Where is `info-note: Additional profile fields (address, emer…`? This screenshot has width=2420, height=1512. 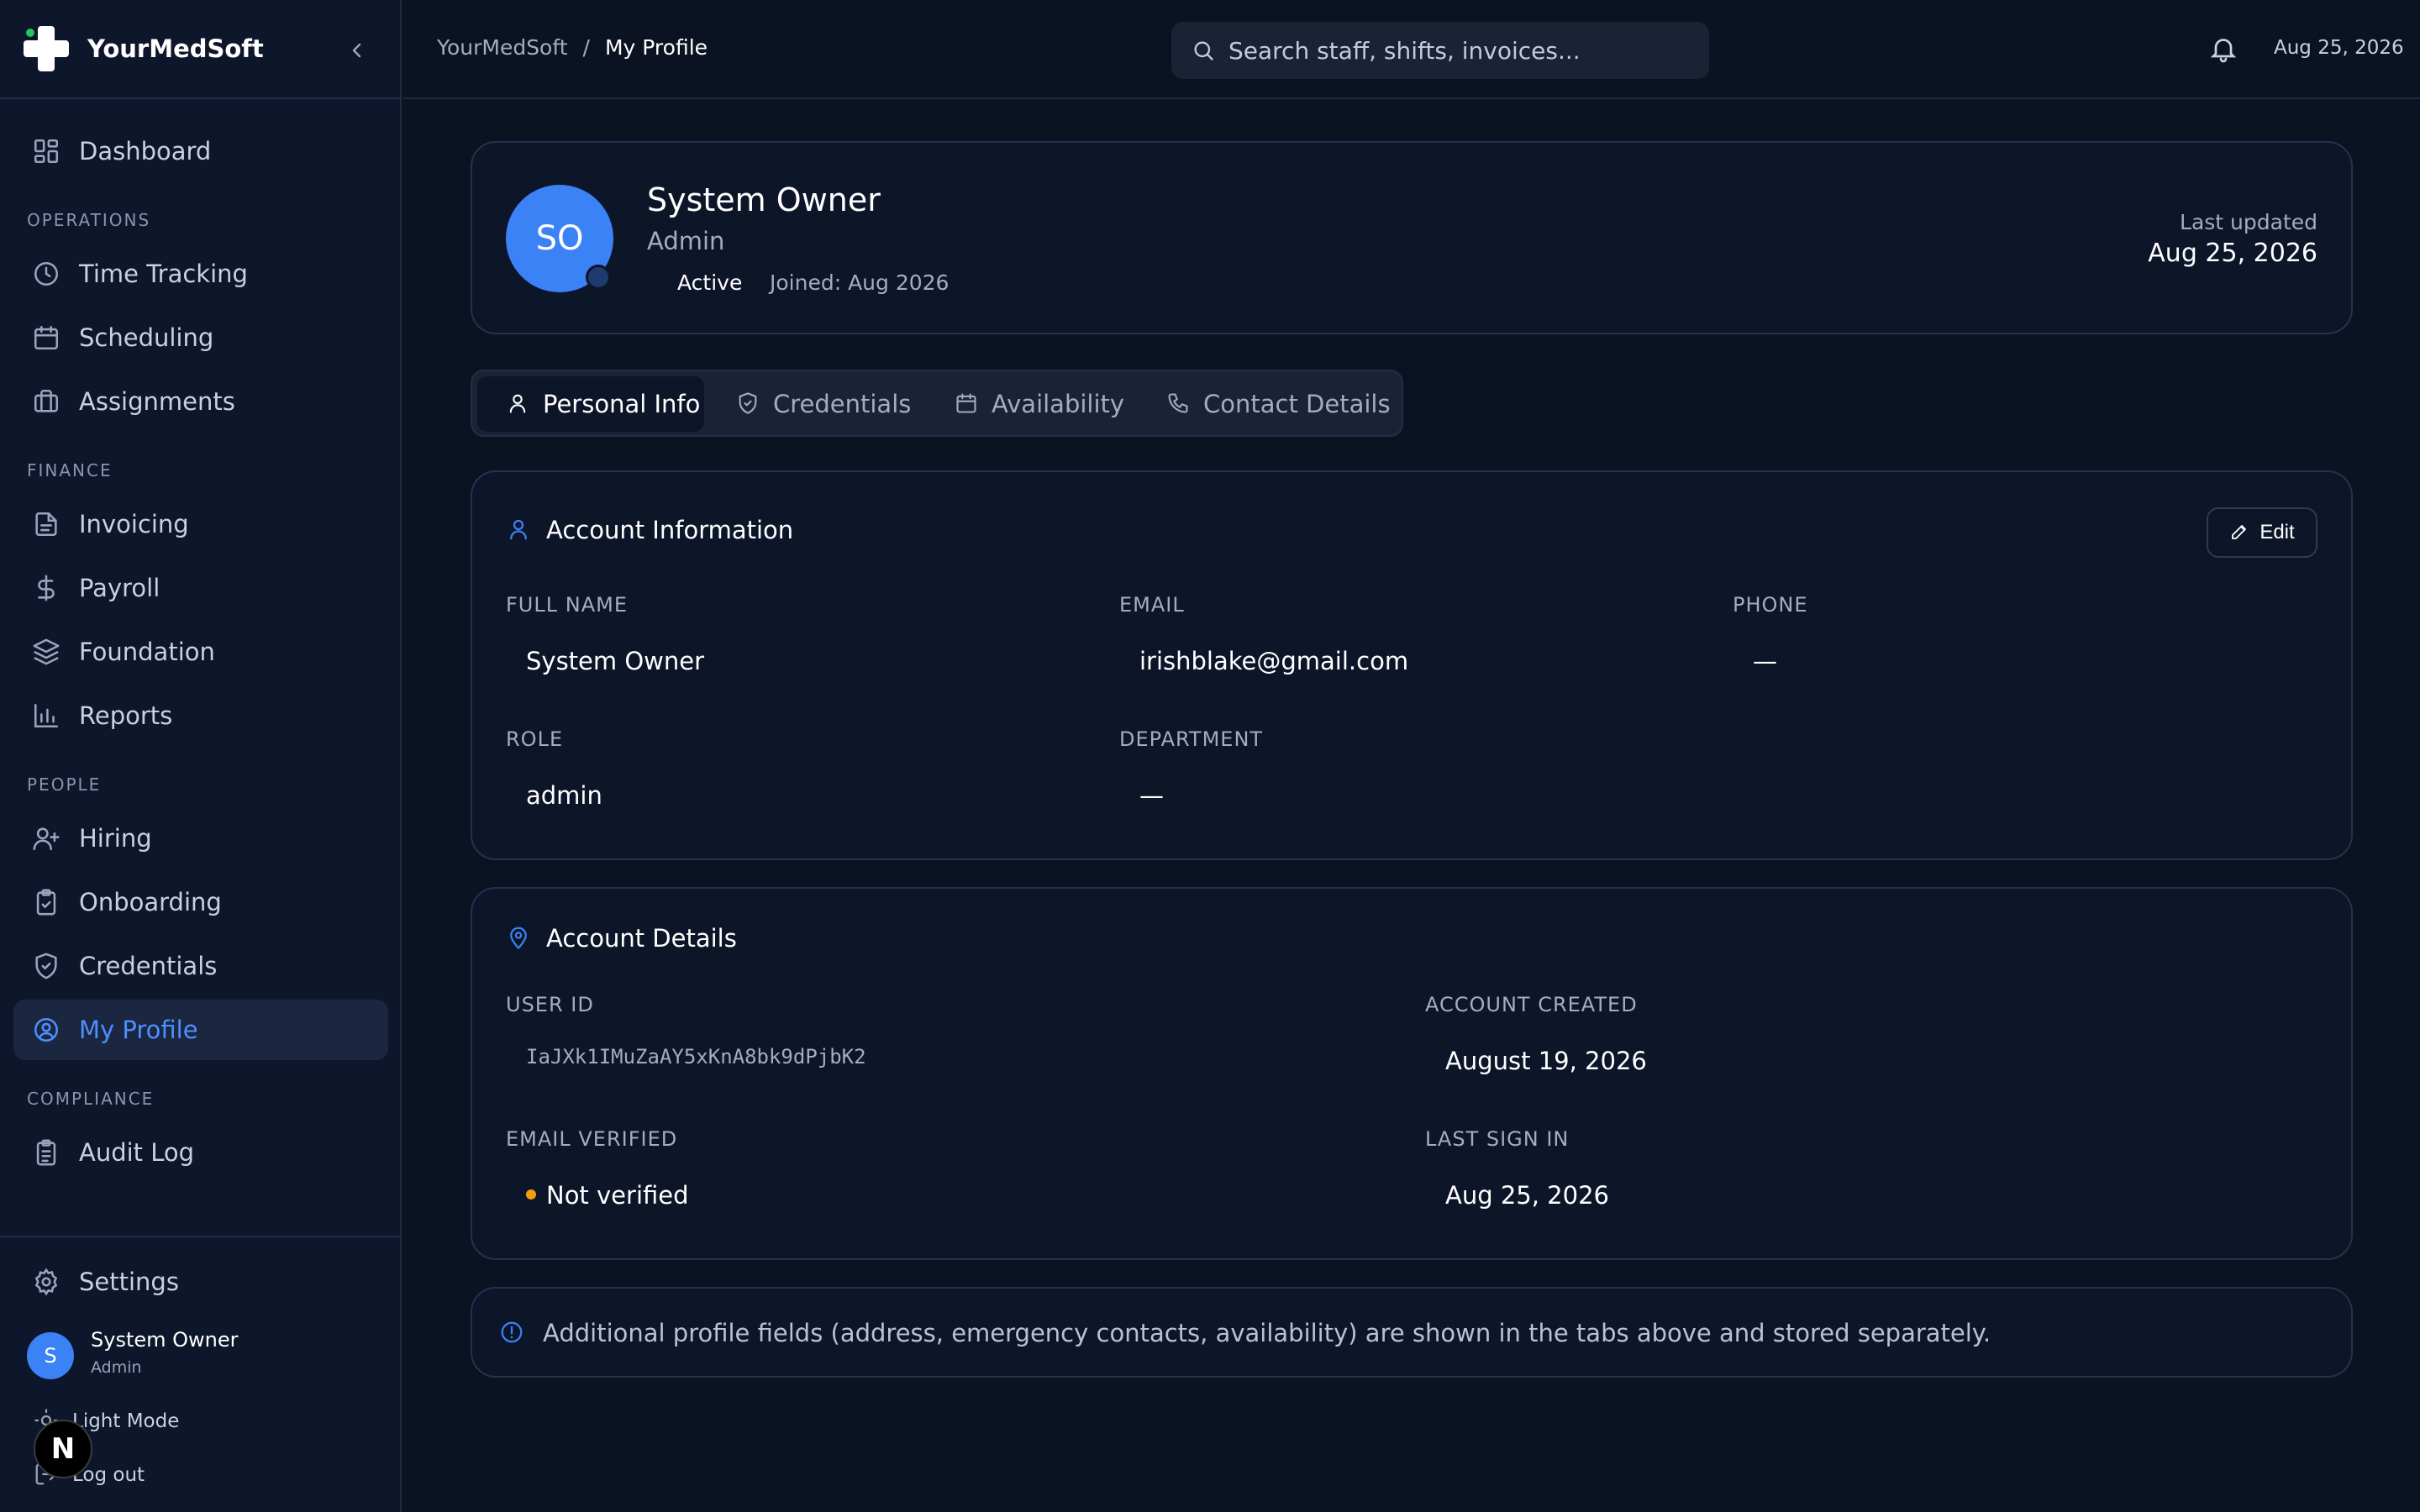 info-note: Additional profile fields (address, emer… is located at coordinates (1245, 1333).